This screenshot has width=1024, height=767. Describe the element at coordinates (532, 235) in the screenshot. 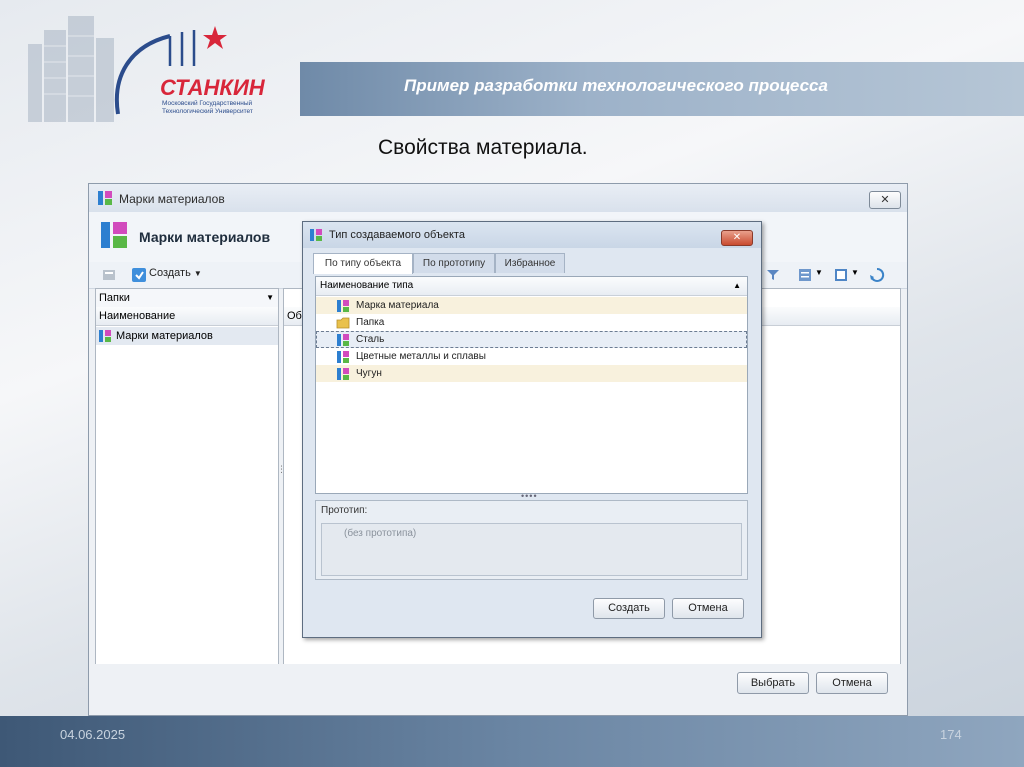

I see `dialog-titlebar: Тип создаваемого объекта ✕` at that location.